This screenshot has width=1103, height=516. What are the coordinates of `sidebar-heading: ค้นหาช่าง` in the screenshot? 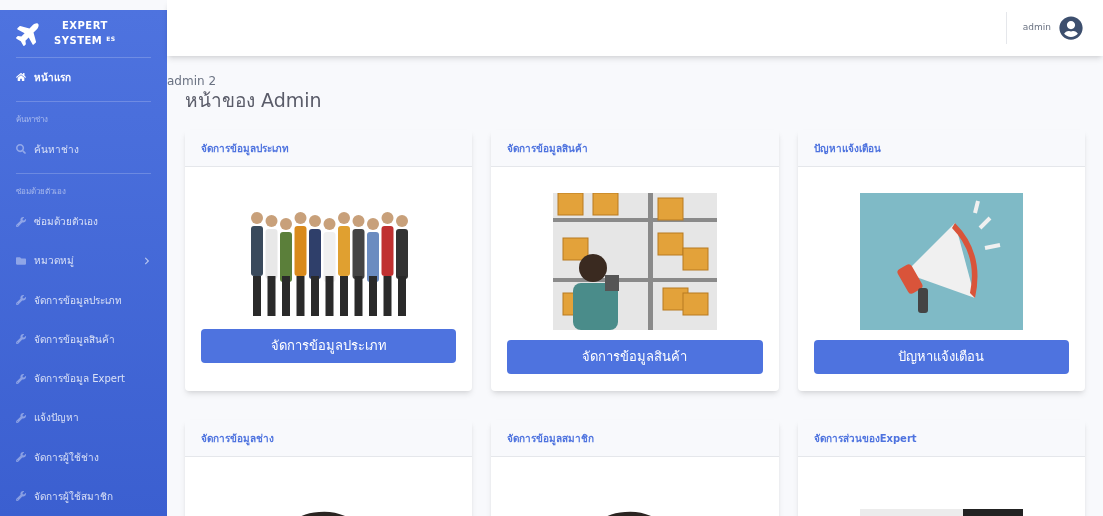 It's located at (32, 119).